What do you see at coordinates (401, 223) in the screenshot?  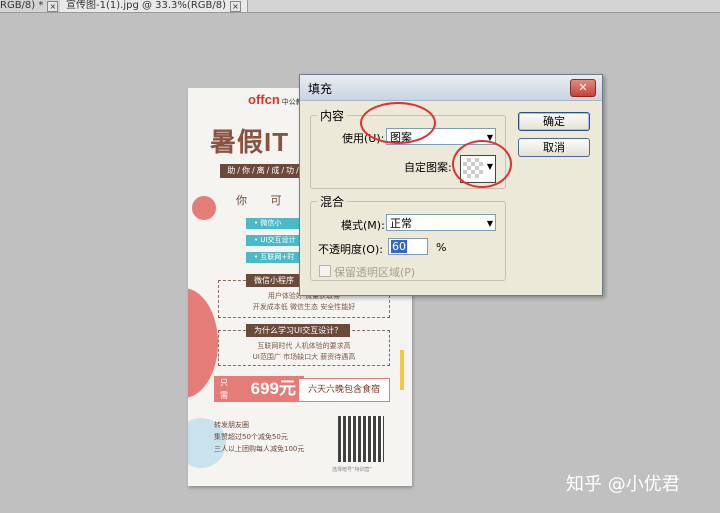 I see `mode-select-value: 正常` at bounding box center [401, 223].